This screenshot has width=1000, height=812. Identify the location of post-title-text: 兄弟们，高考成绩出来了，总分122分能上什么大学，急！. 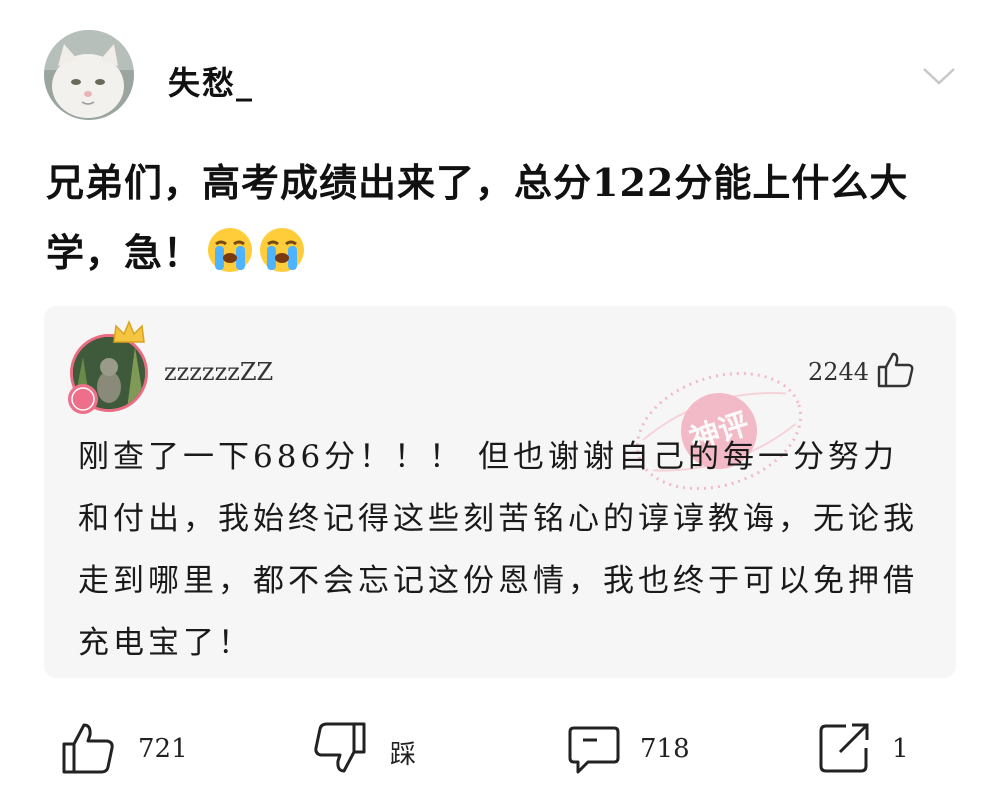
(477, 217).